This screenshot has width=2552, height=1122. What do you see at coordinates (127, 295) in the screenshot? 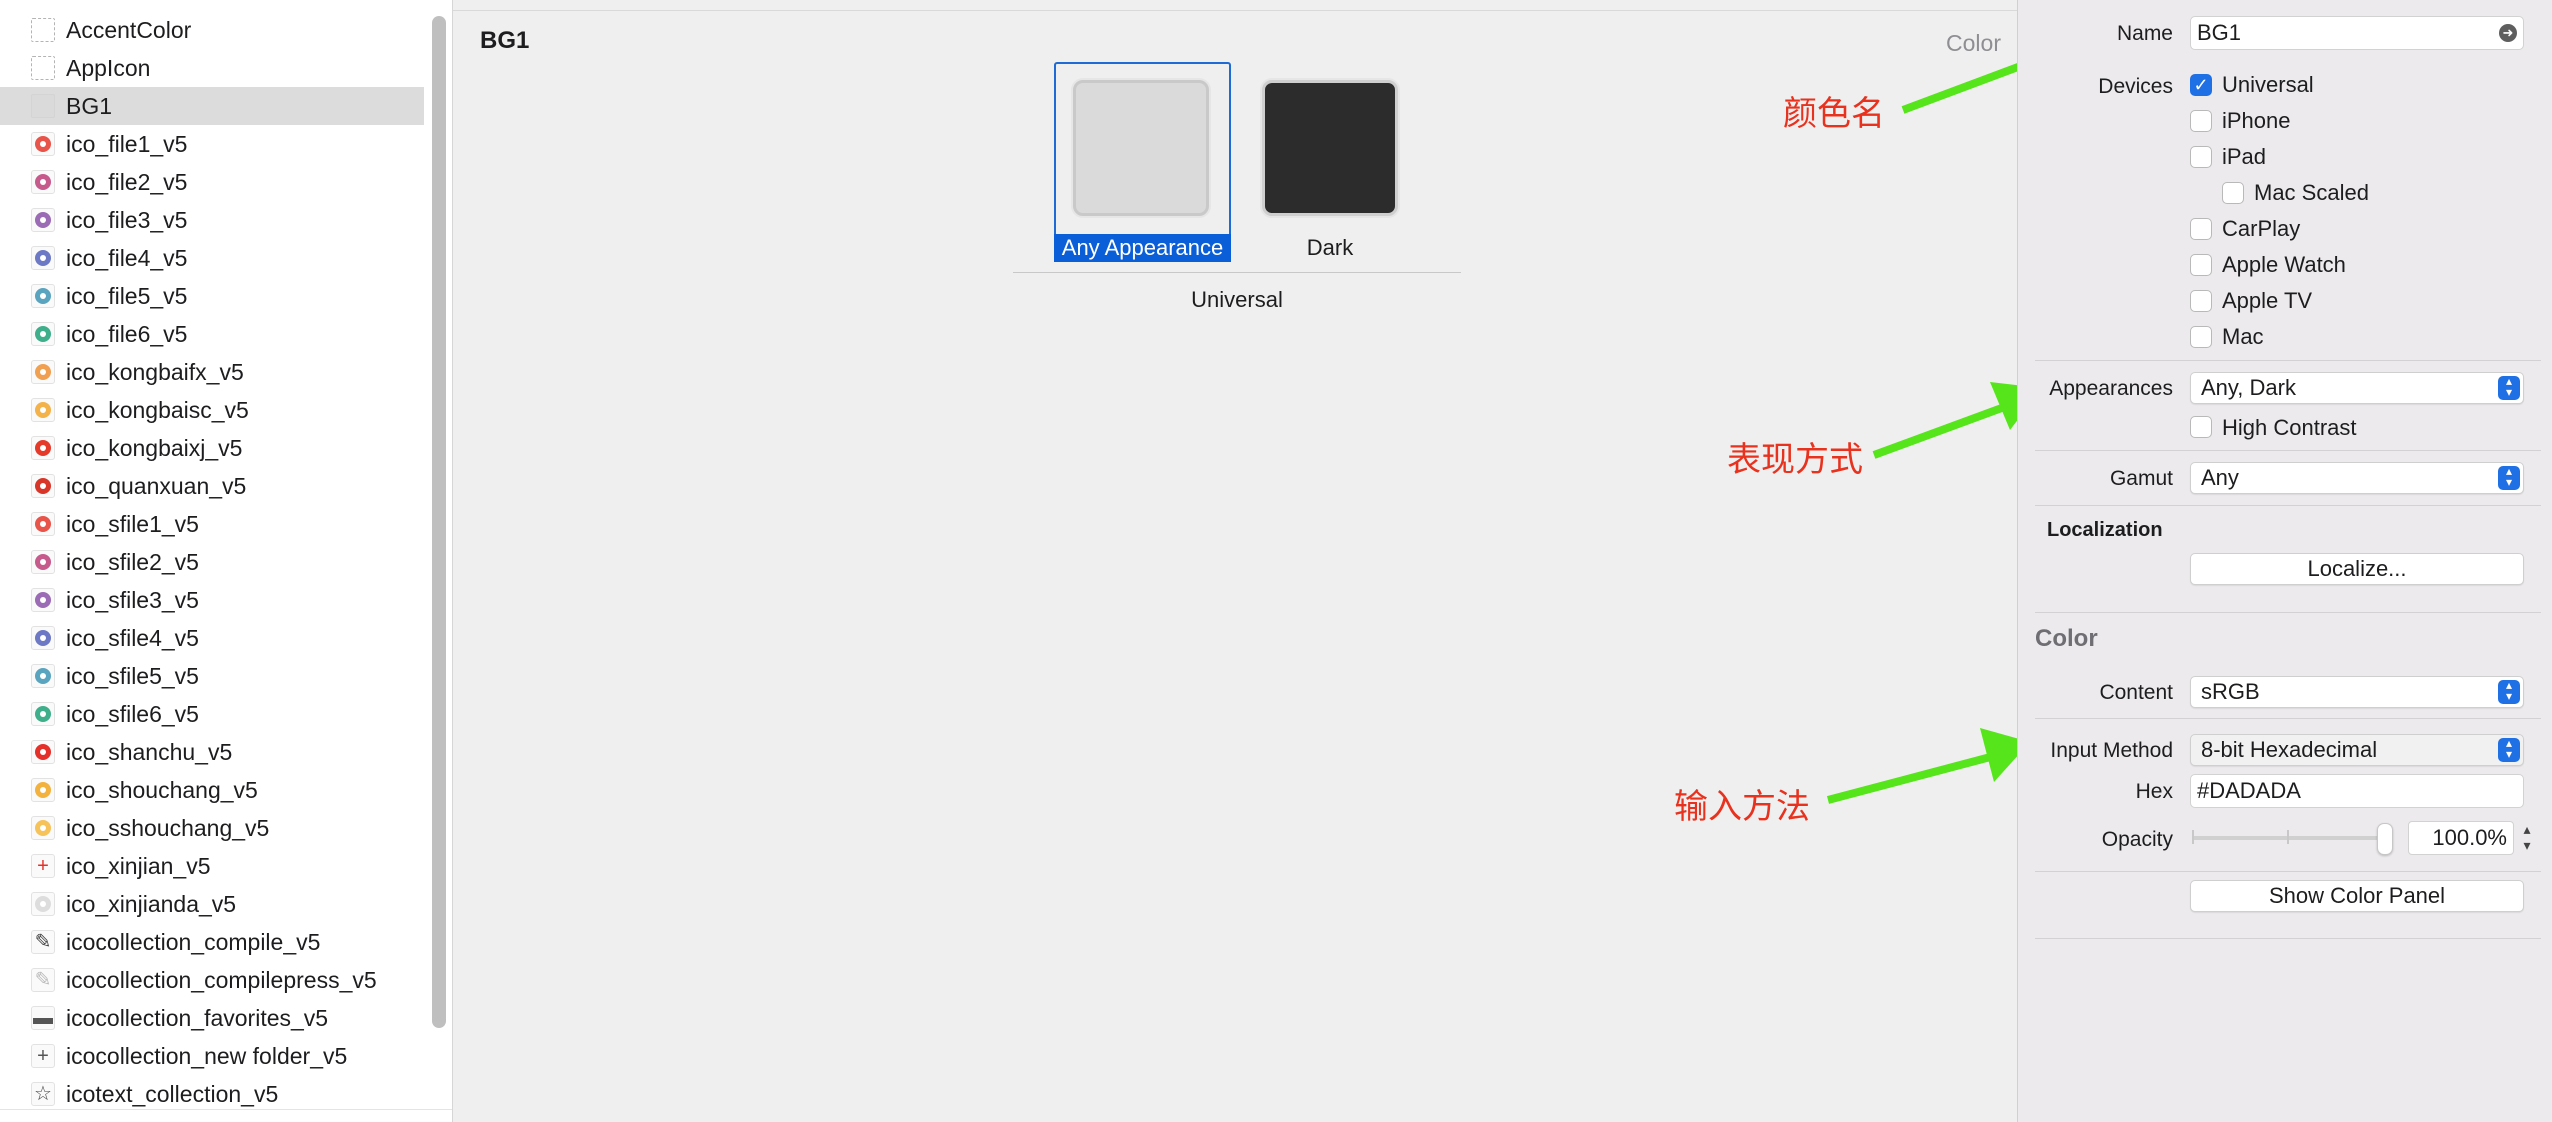
I see `asset-name-label: ico_file5_v5` at bounding box center [127, 295].